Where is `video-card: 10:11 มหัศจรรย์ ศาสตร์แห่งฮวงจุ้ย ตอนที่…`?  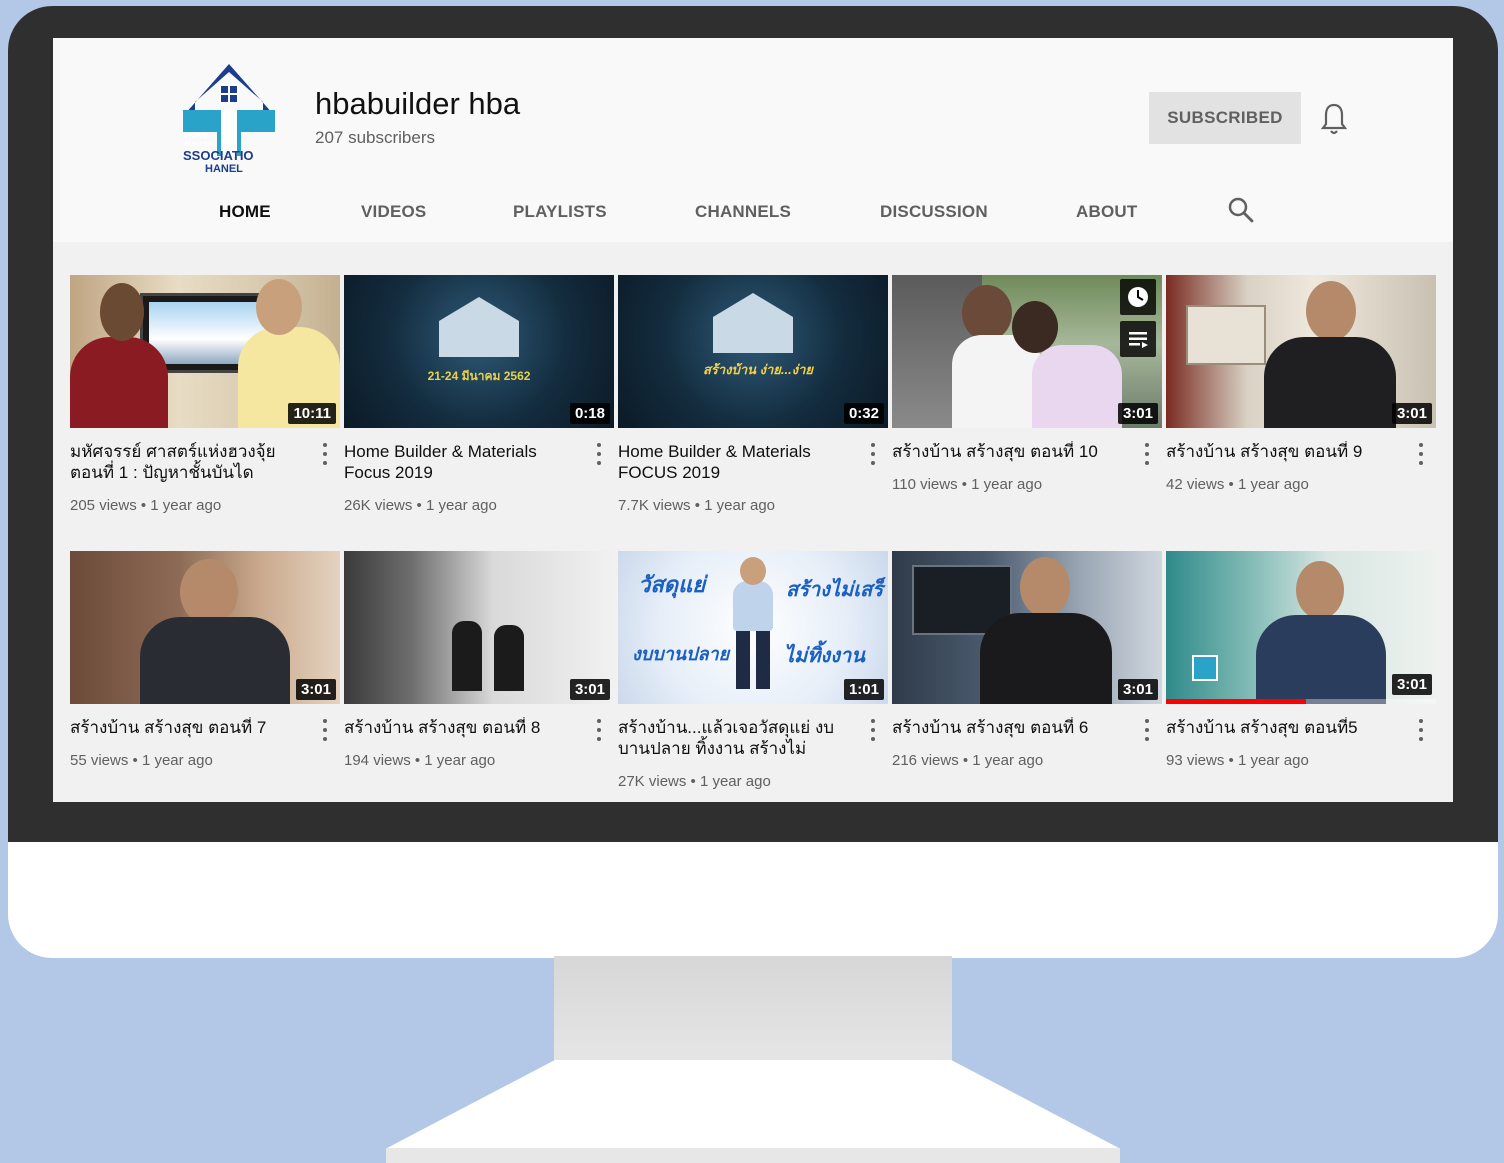 video-card: 10:11 มหัศจรรย์ ศาสตร์แห่งฮวงจุ้ย ตอนที่… is located at coordinates (205, 395).